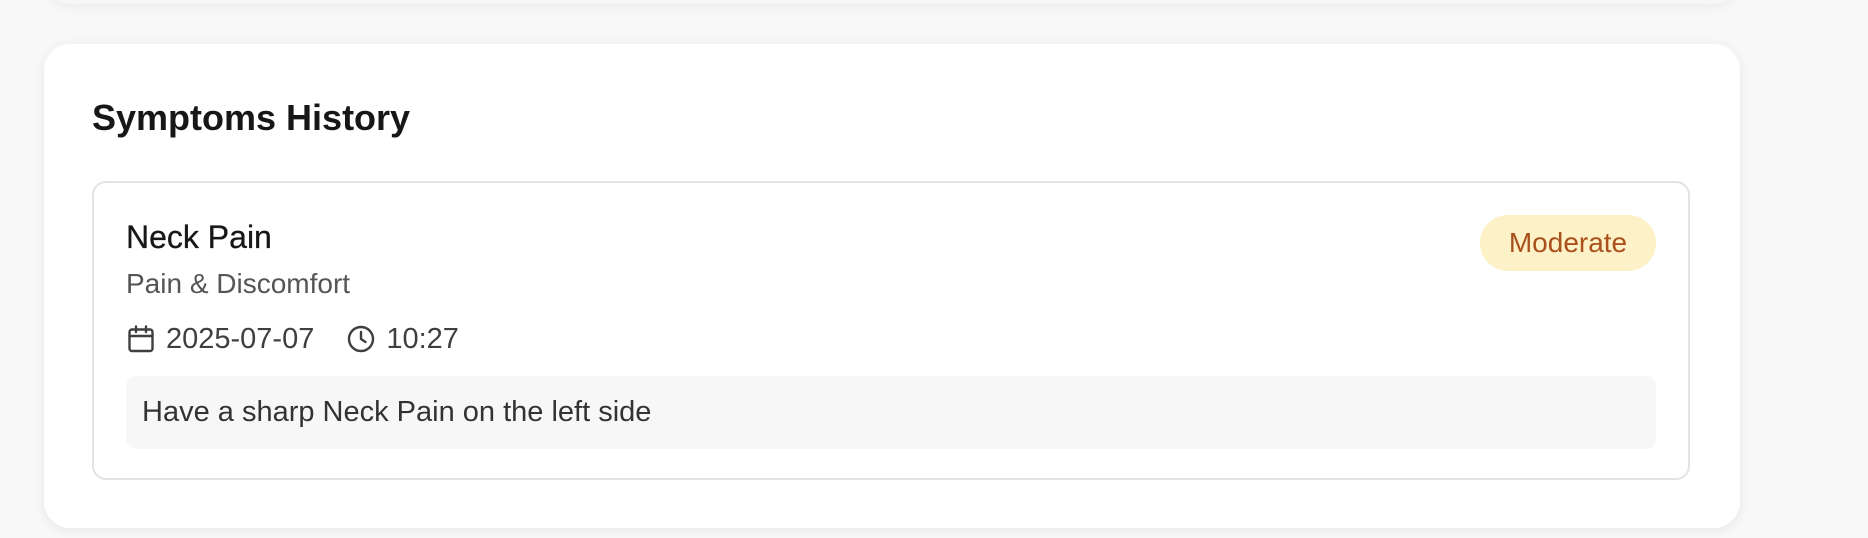 The width and height of the screenshot is (1868, 538). I want to click on time-group: 10:27, so click(402, 339).